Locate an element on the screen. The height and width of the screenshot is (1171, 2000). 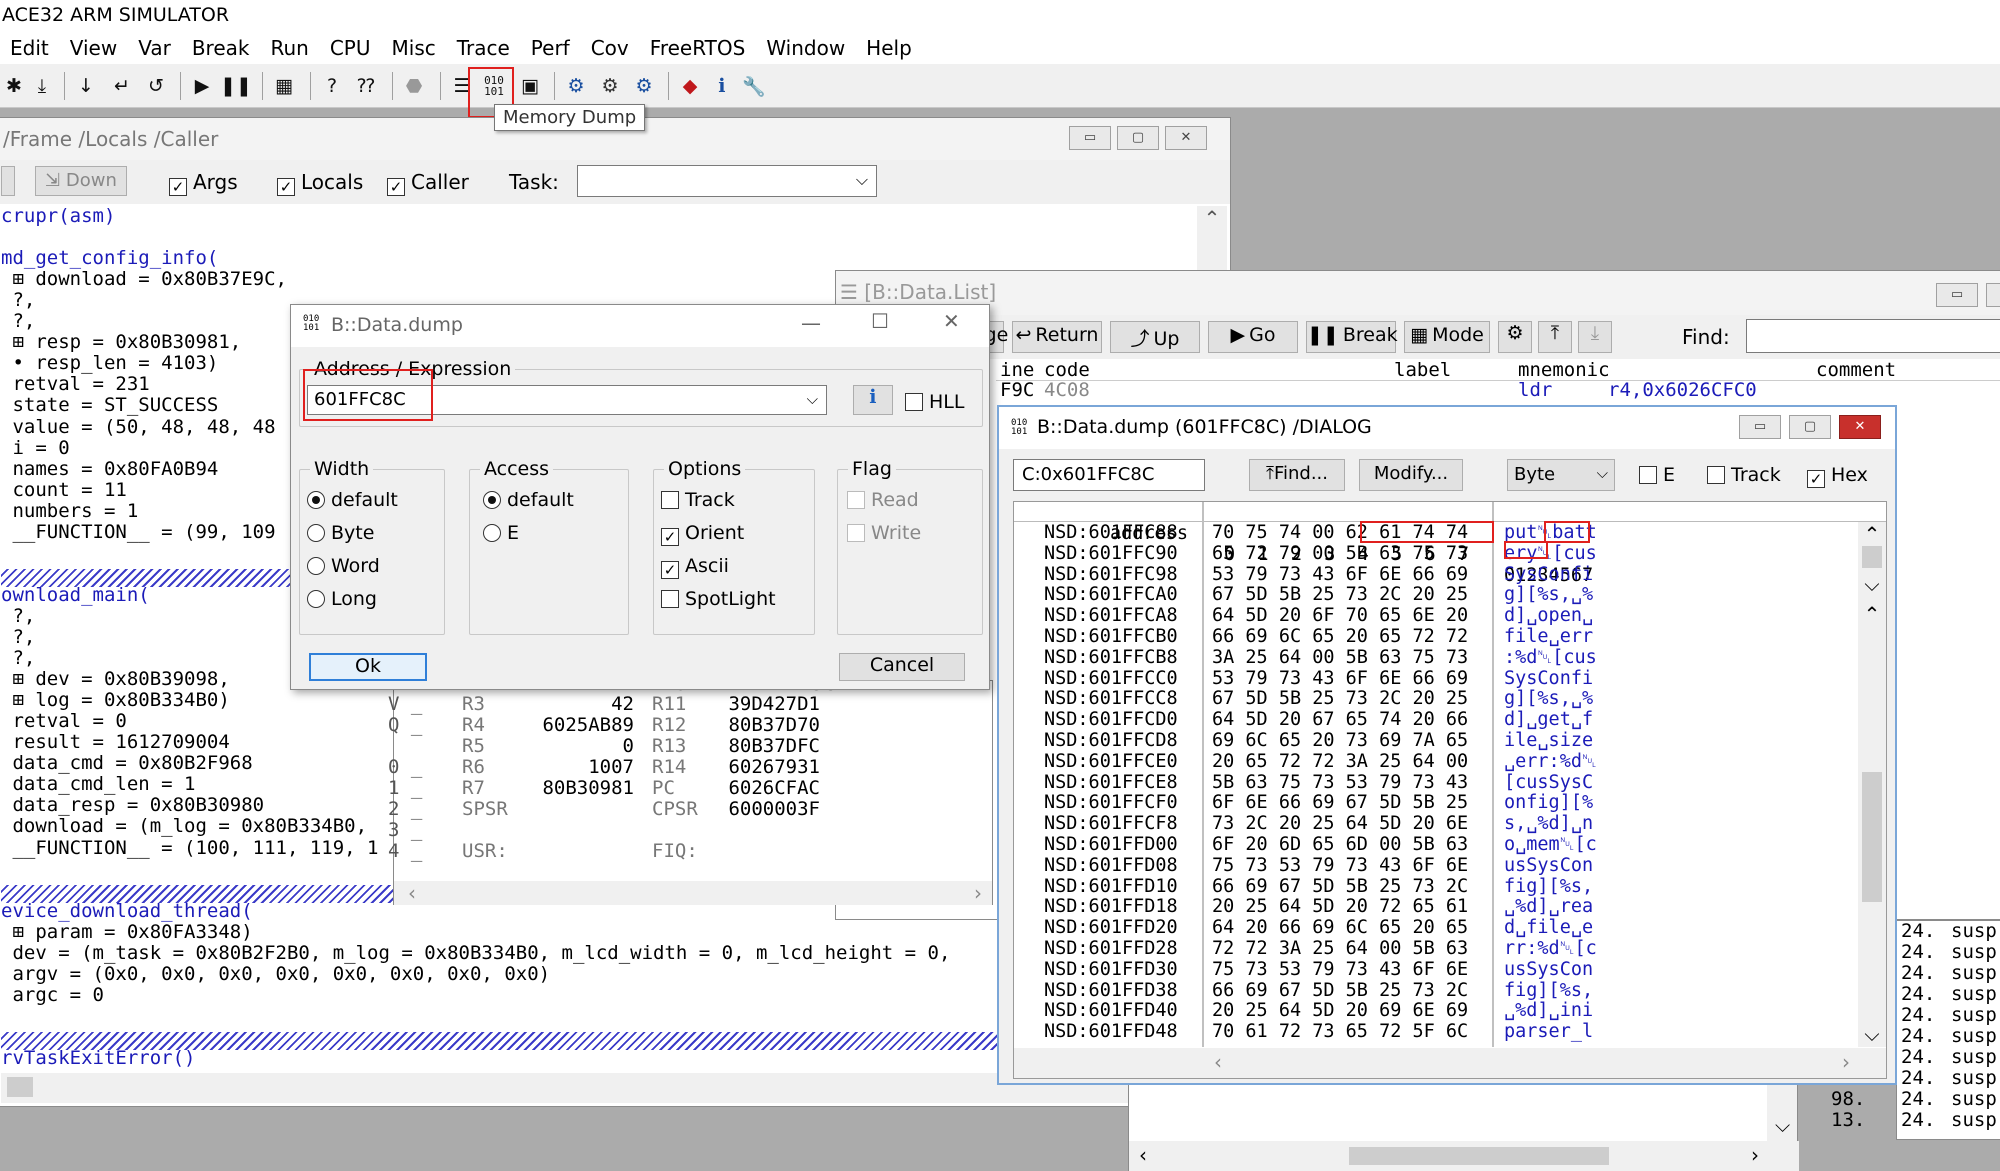
down-button: ⇲ Down is located at coordinates (81, 181).